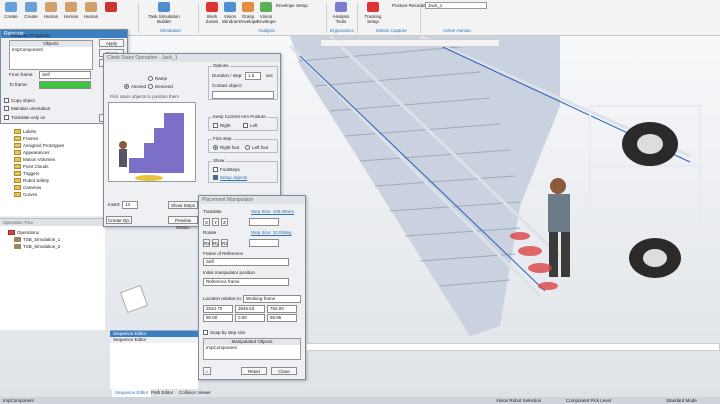 The height and width of the screenshot is (404, 720). I want to click on manipulated-objects-list: Manipulated Objects ImpComponent, so click(252, 349).